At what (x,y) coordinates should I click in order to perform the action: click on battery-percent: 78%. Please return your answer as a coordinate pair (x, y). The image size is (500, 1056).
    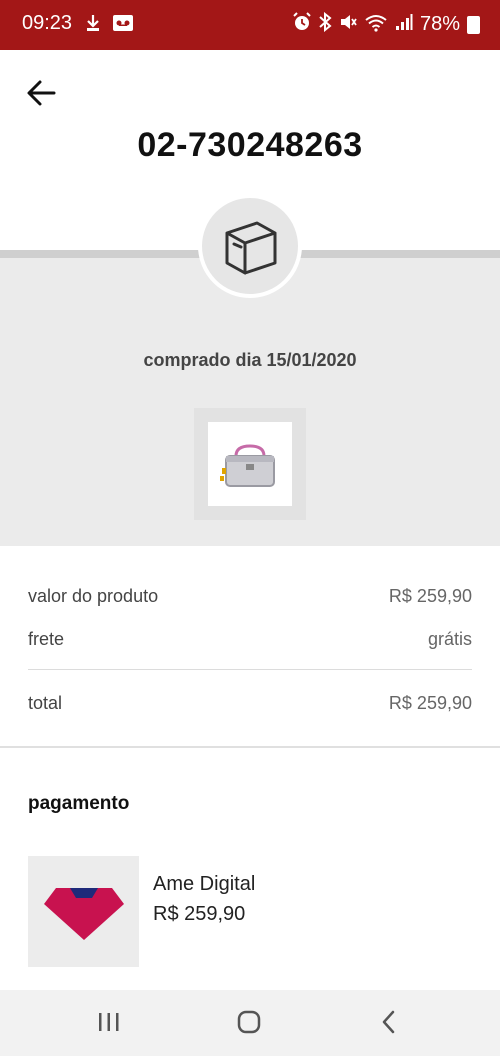
    Looking at the image, I should click on (439, 24).